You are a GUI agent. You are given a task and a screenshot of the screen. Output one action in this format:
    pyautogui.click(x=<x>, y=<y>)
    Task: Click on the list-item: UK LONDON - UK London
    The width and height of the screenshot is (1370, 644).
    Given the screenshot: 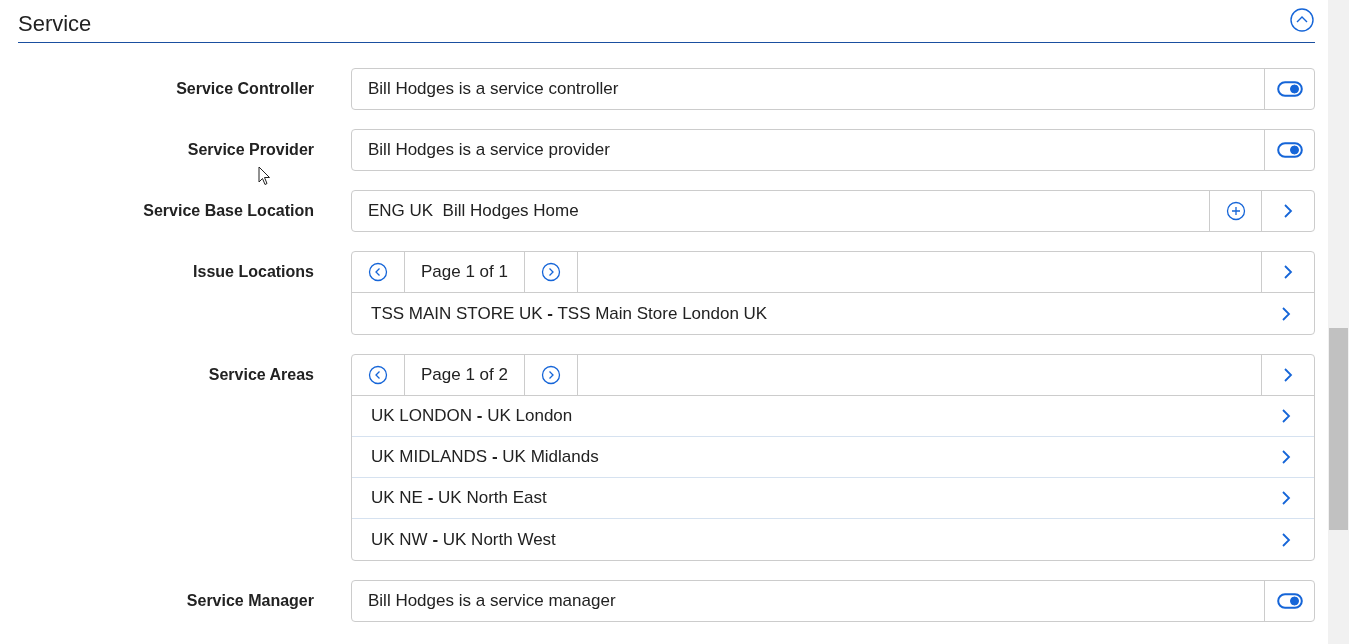 What is the action you would take?
    pyautogui.click(x=833, y=416)
    